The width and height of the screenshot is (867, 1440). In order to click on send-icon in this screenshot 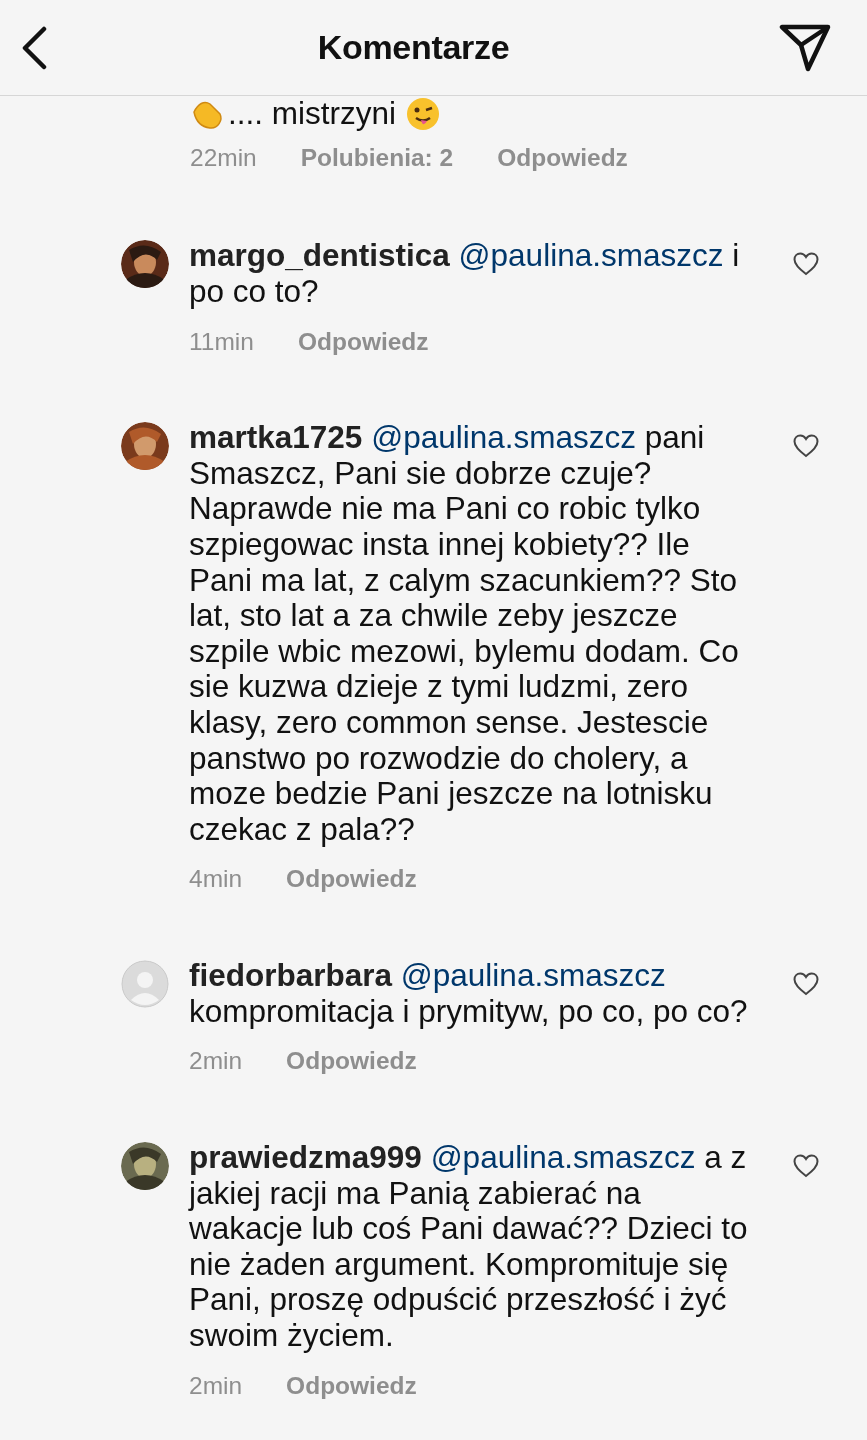, I will do `click(805, 47)`.